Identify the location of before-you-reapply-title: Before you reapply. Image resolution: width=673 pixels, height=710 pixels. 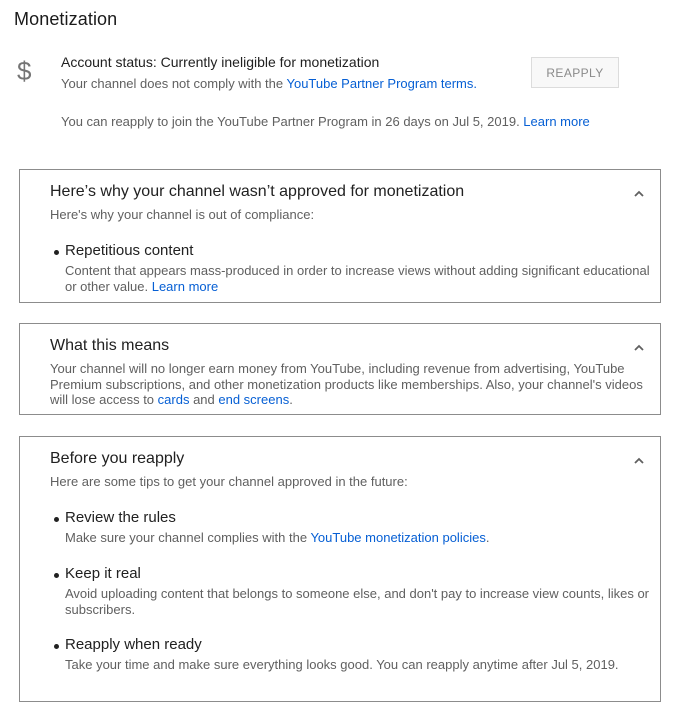
(117, 459).